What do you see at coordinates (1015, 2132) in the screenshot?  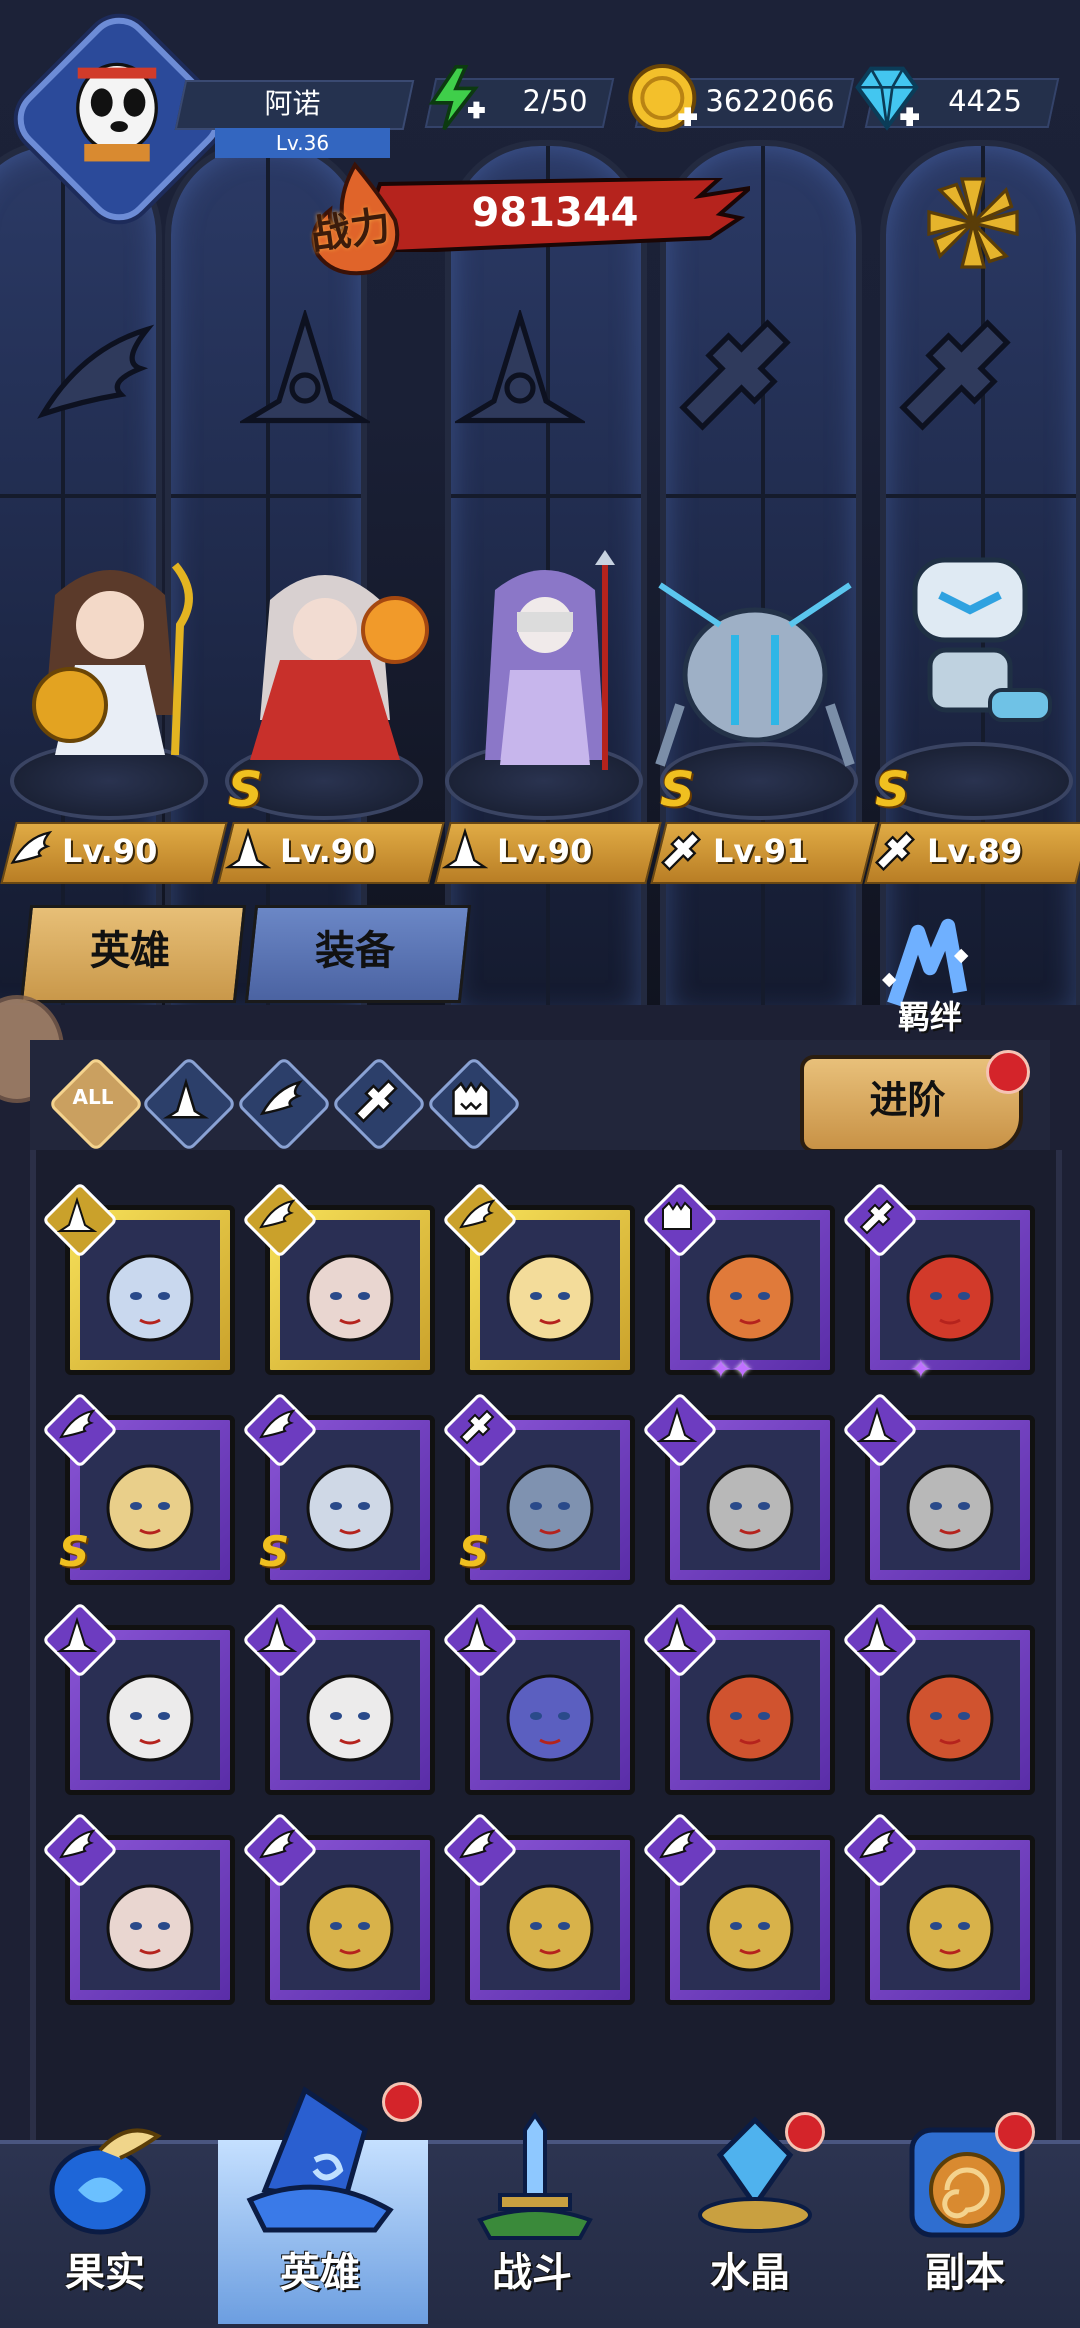 I see `dungeon-nav-notification-dot` at bounding box center [1015, 2132].